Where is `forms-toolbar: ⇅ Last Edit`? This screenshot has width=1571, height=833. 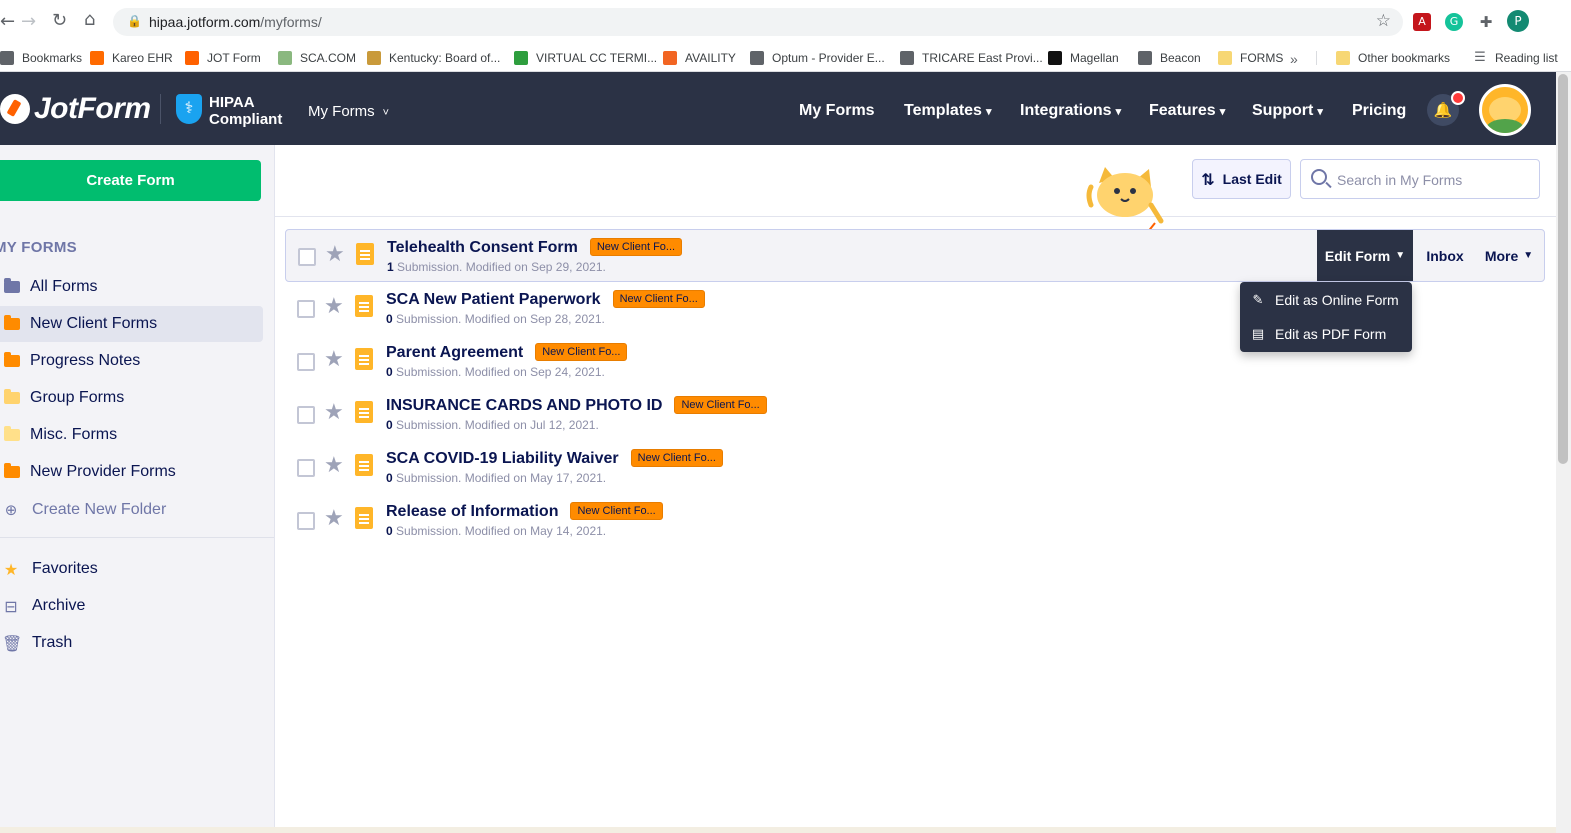
forms-toolbar: ⇅ Last Edit is located at coordinates (915, 181).